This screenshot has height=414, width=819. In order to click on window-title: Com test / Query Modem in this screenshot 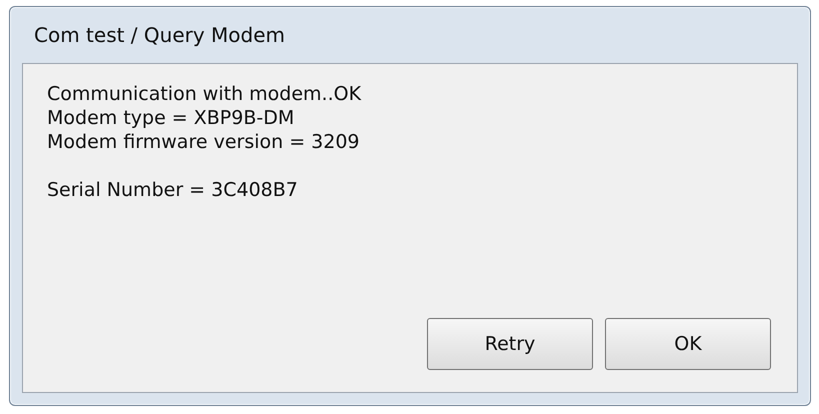, I will do `click(159, 35)`.